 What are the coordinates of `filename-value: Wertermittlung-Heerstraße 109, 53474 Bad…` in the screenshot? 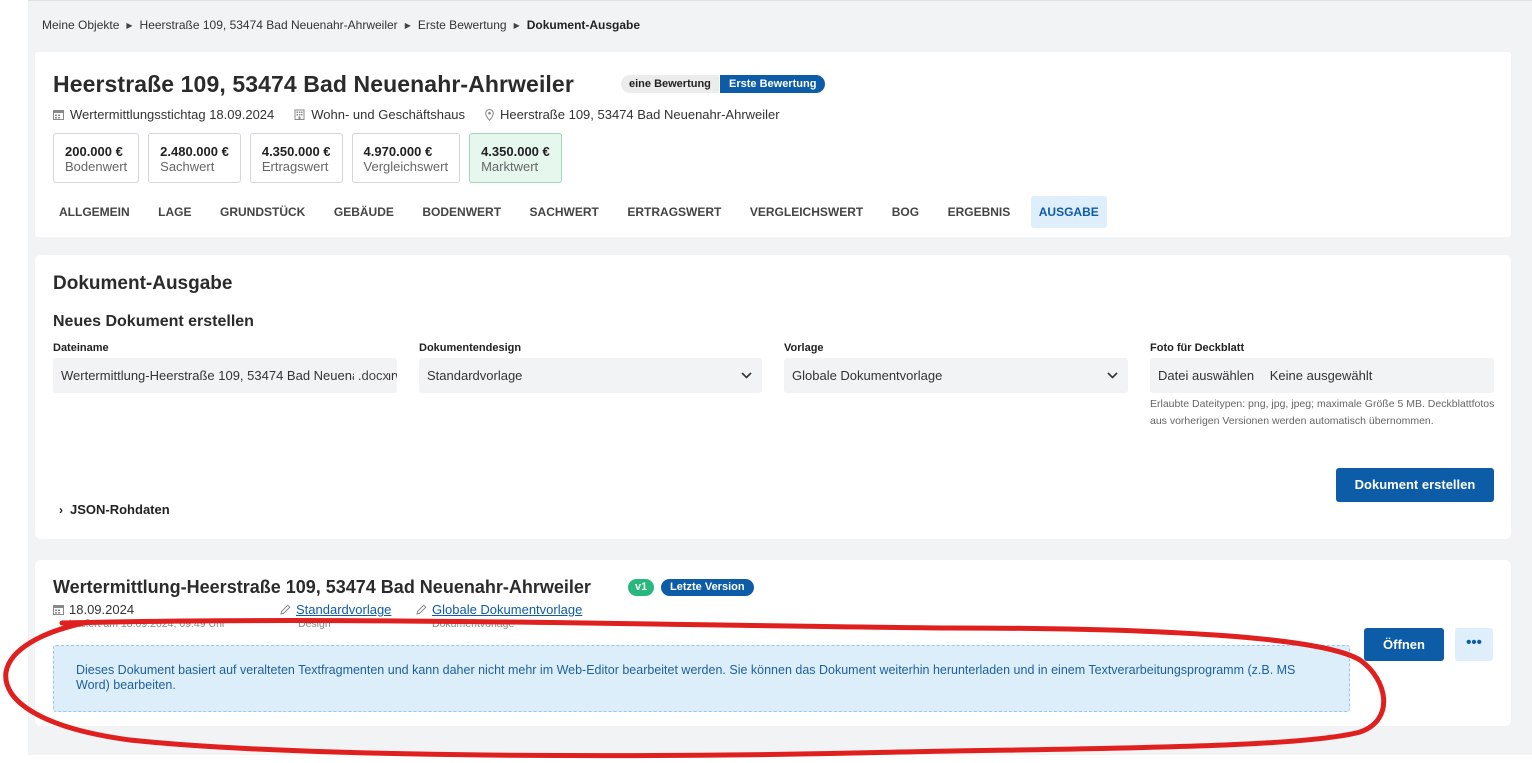 It's located at (229, 375).